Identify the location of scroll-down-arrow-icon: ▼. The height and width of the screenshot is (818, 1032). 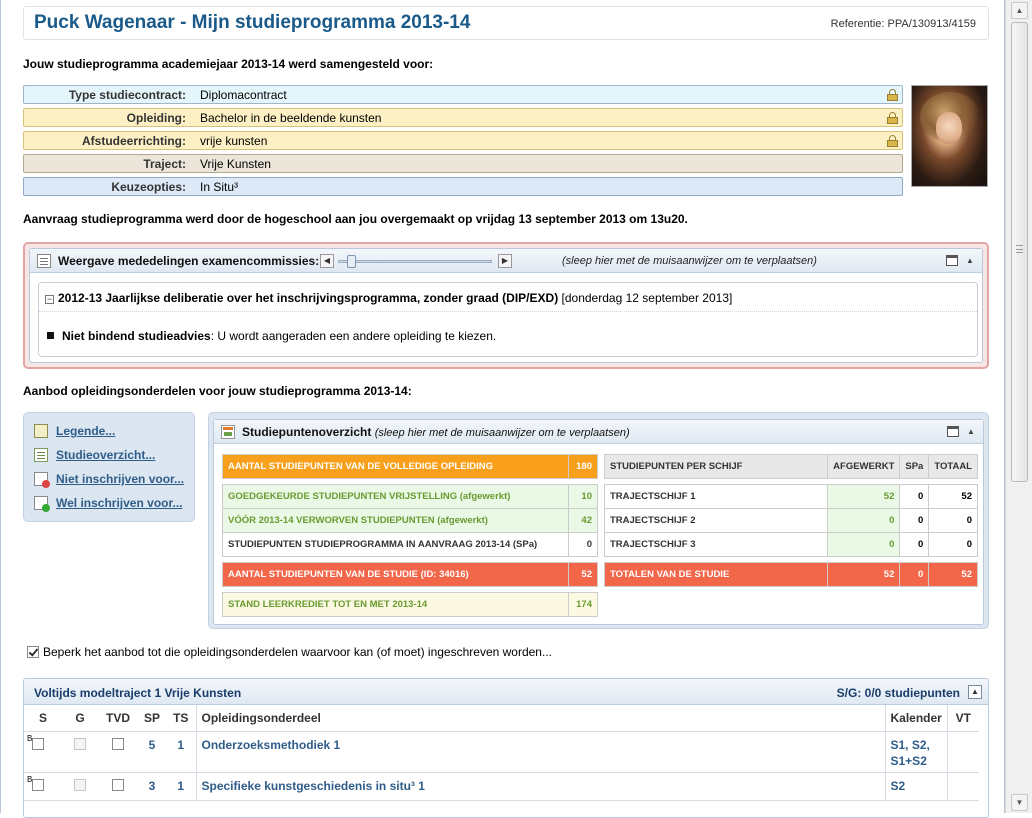
(1019, 802).